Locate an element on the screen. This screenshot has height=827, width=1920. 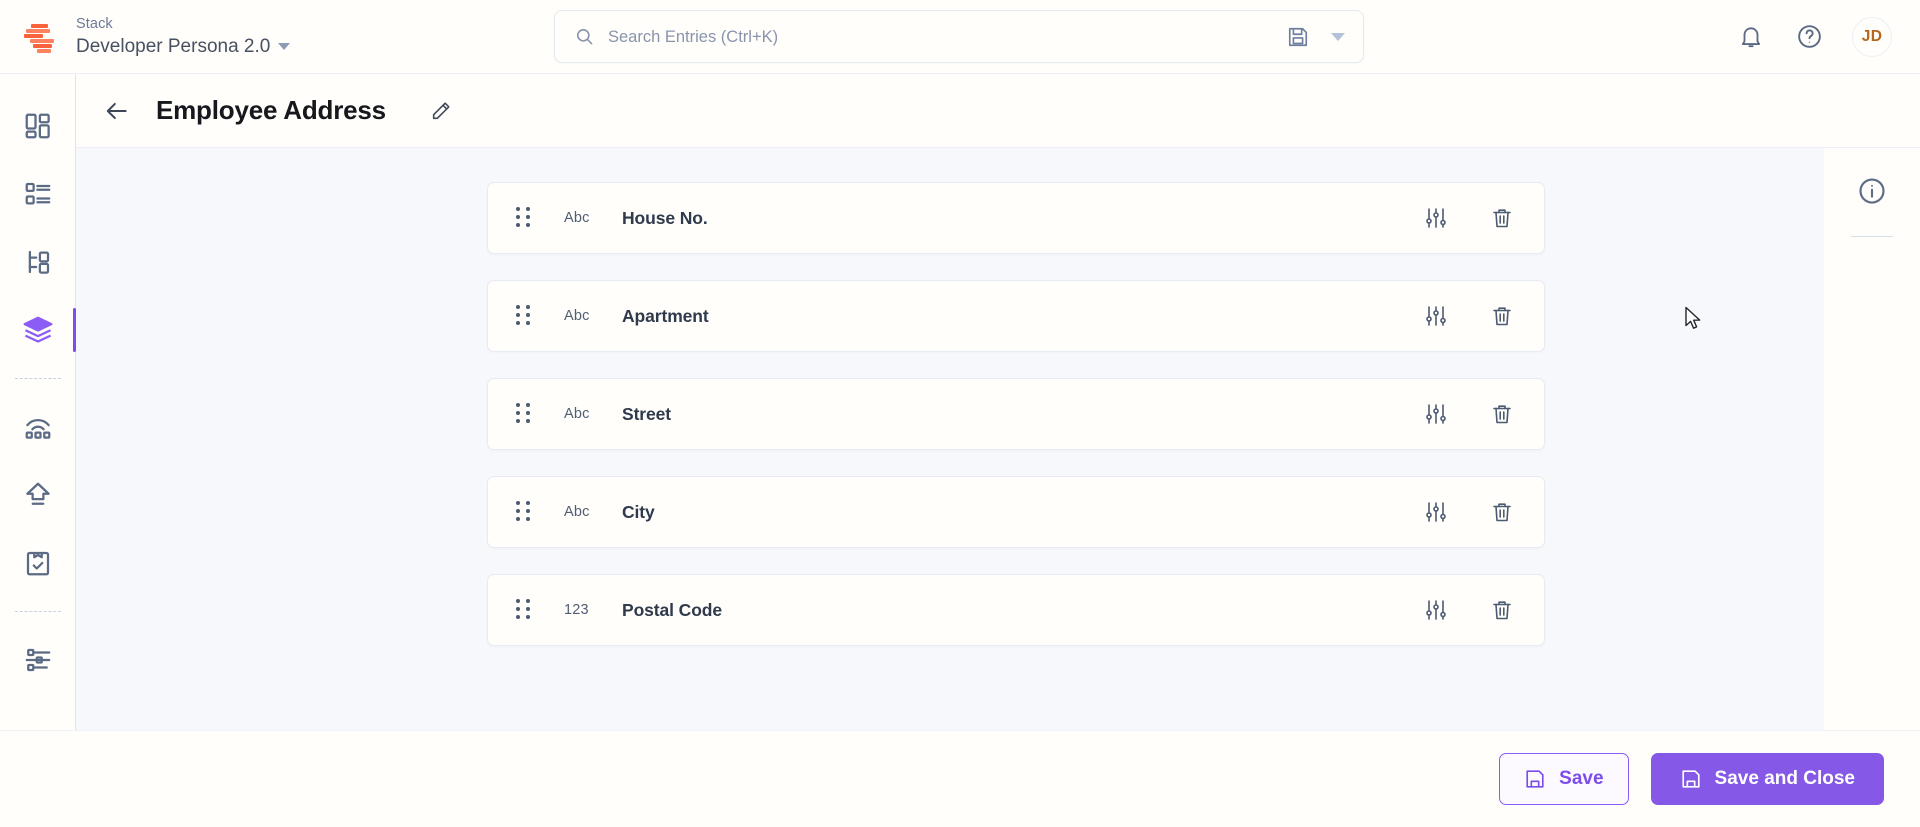
field-type: 123 is located at coordinates (576, 610).